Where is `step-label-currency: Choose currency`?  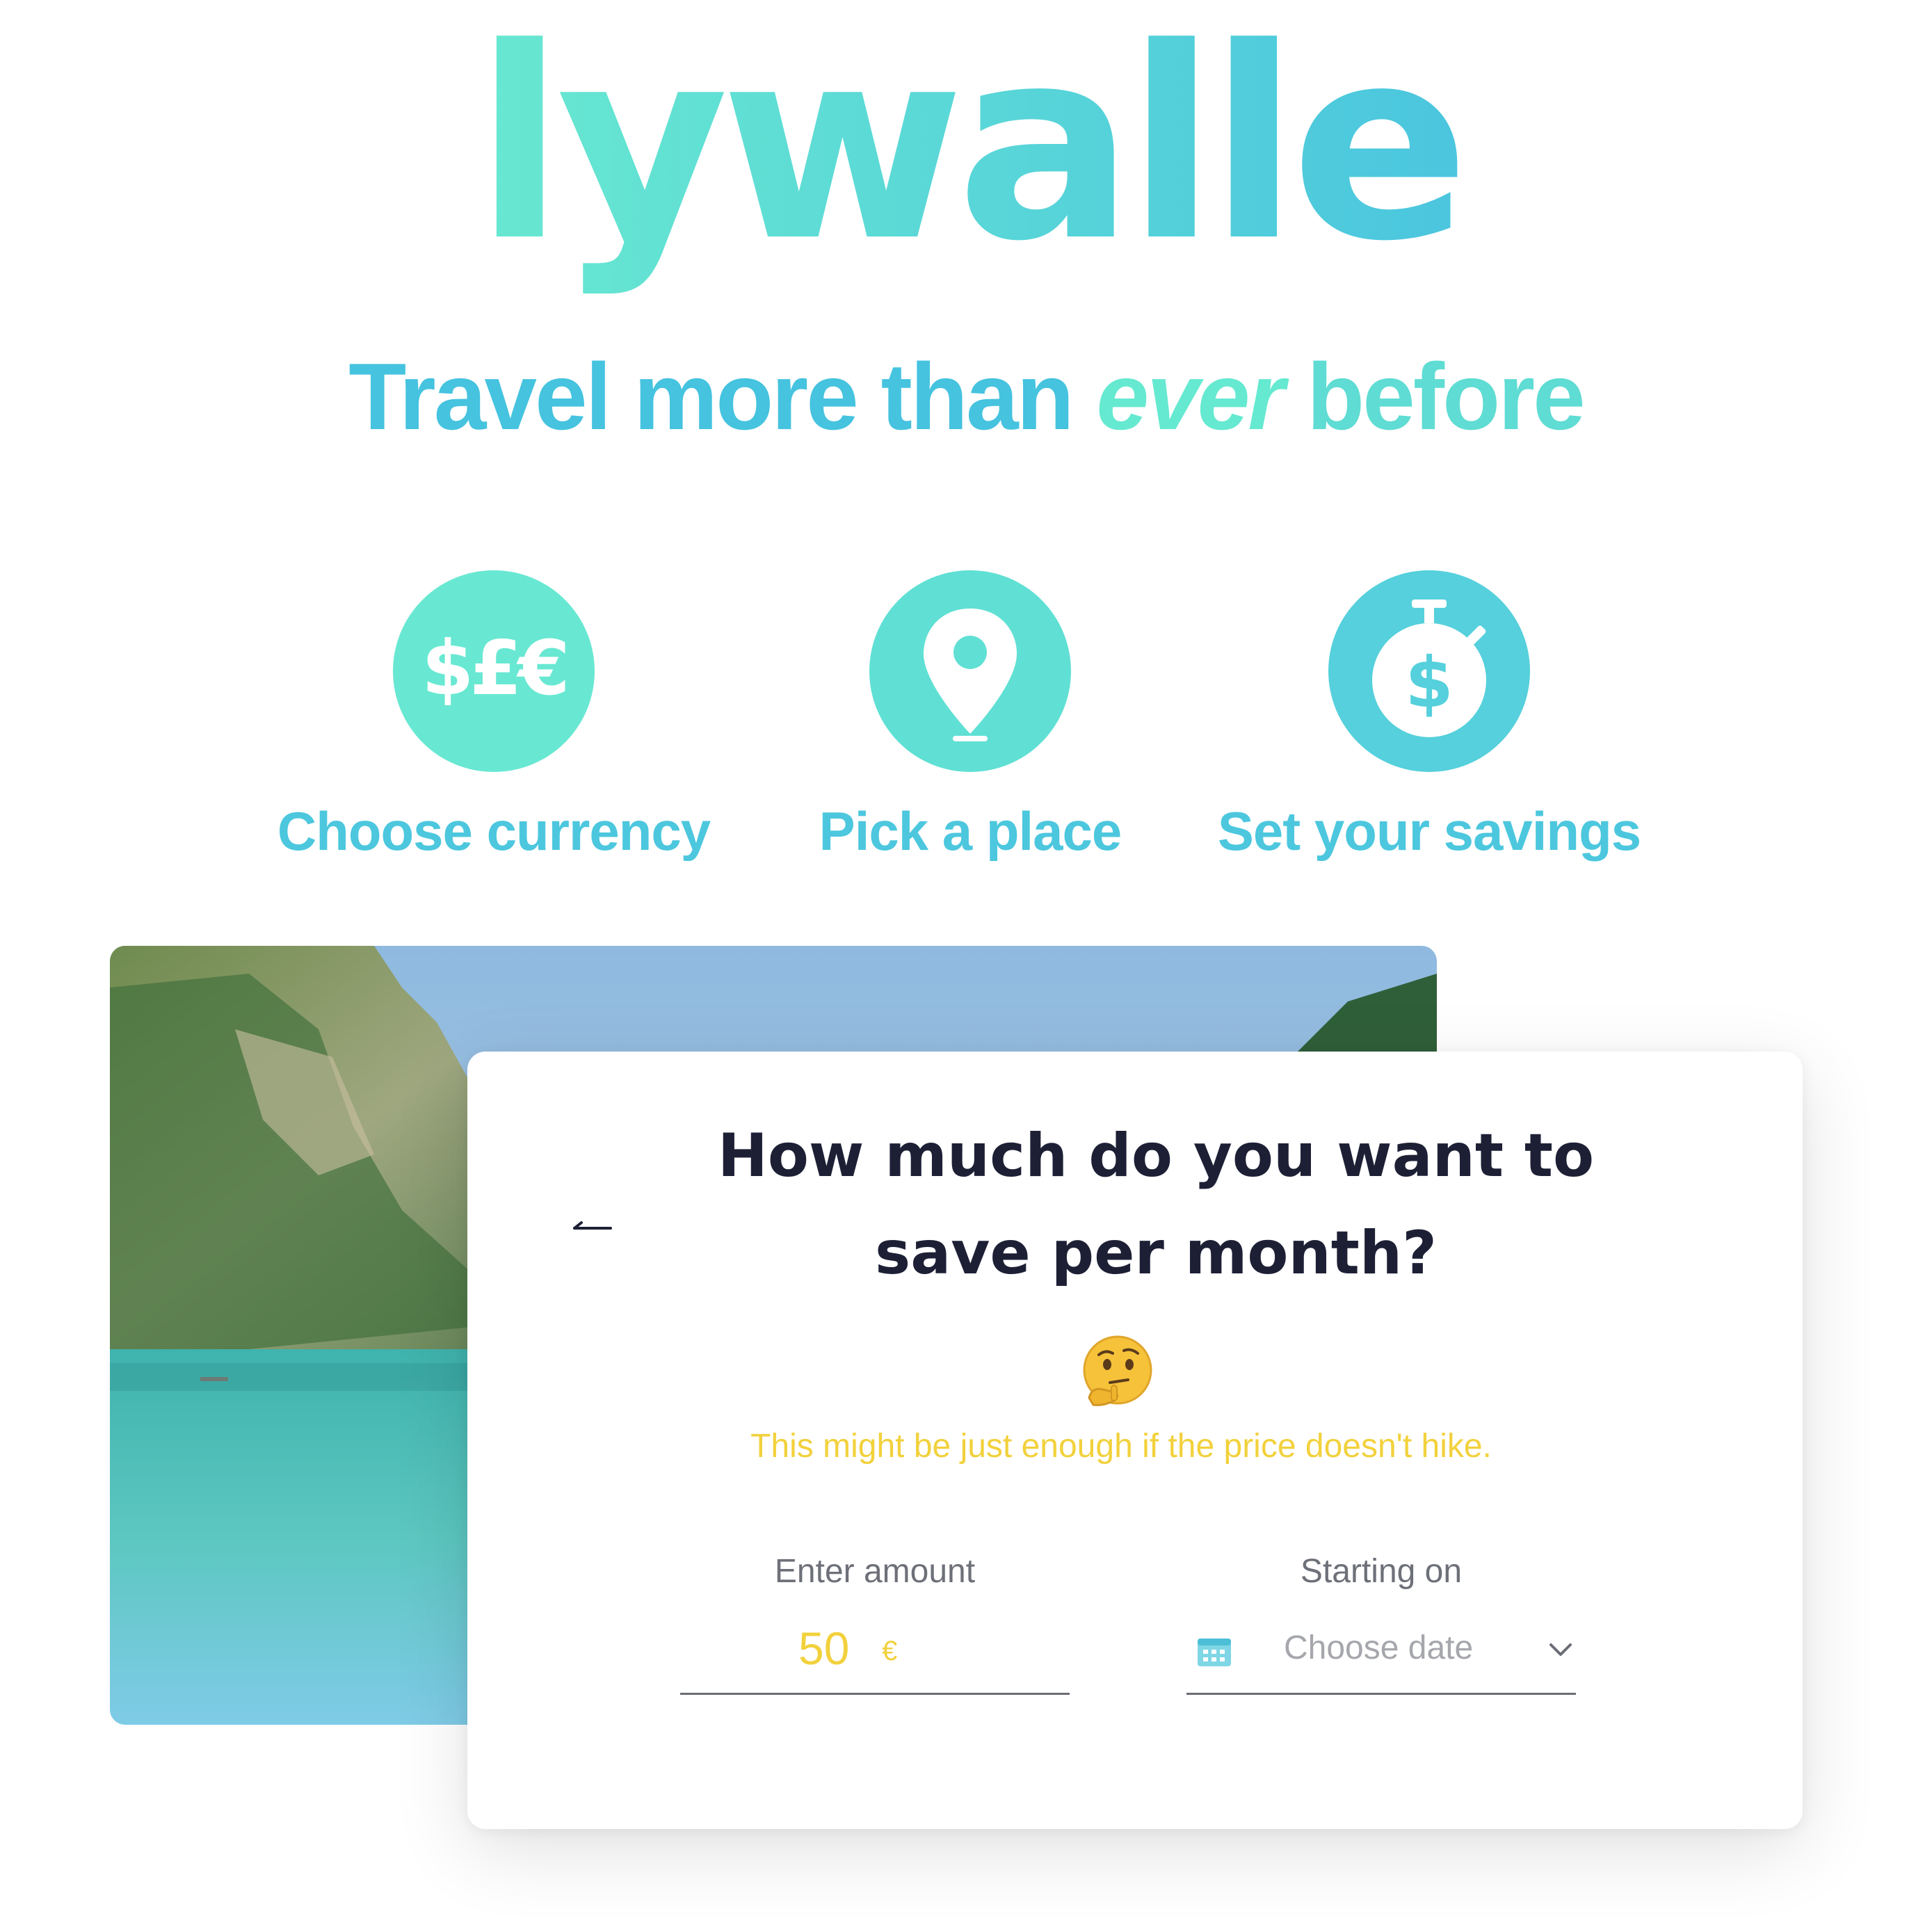 step-label-currency: Choose currency is located at coordinates (494, 831).